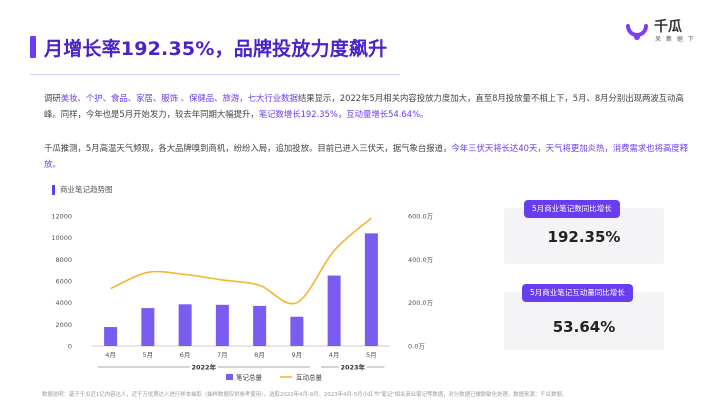 This screenshot has width=720, height=405. What do you see at coordinates (343, 114) in the screenshot?
I see `highlight-text: 笔记数增长192.35%，互动量增长54.64%。` at bounding box center [343, 114].